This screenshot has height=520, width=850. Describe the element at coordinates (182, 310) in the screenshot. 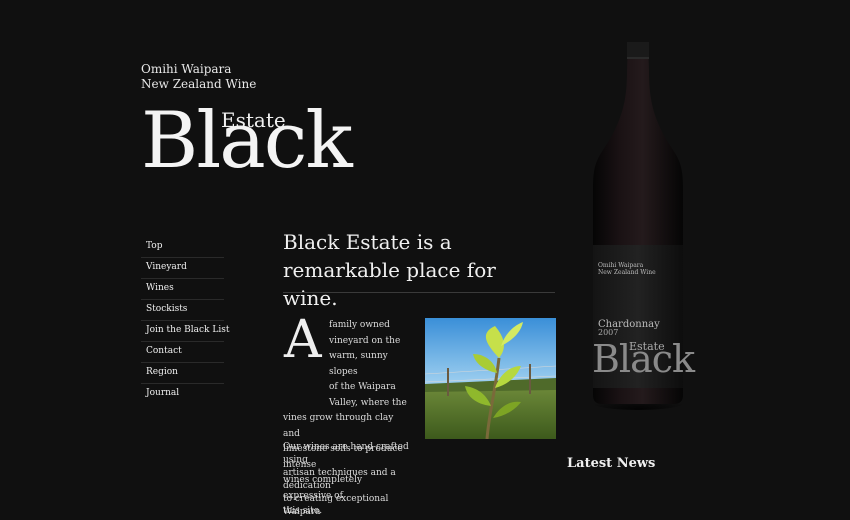

I see `nav-item-stockists: Stockists` at that location.